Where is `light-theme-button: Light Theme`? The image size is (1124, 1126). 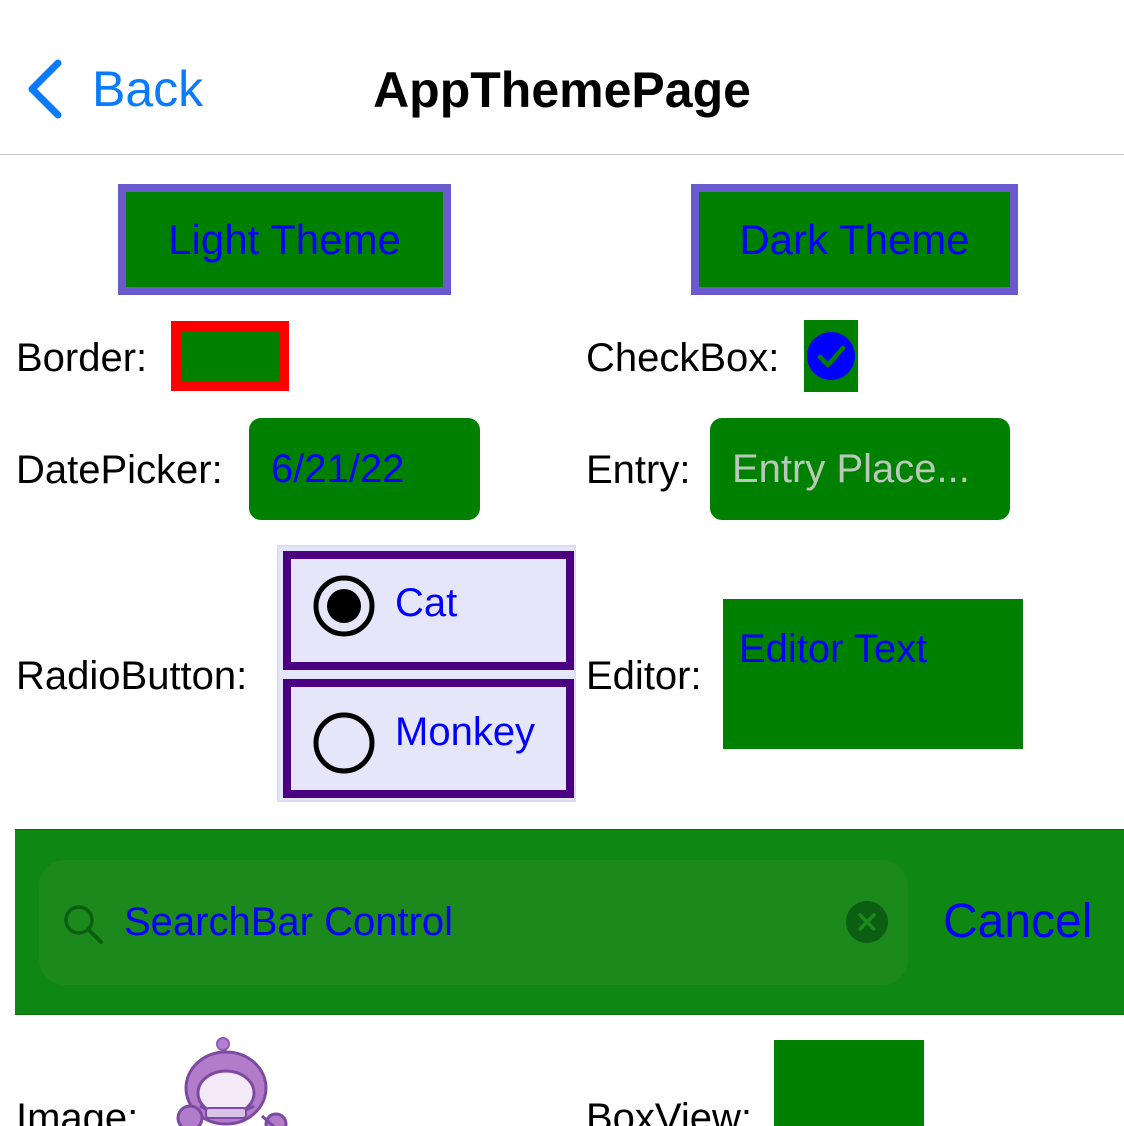
light-theme-button: Light Theme is located at coordinates (284, 239).